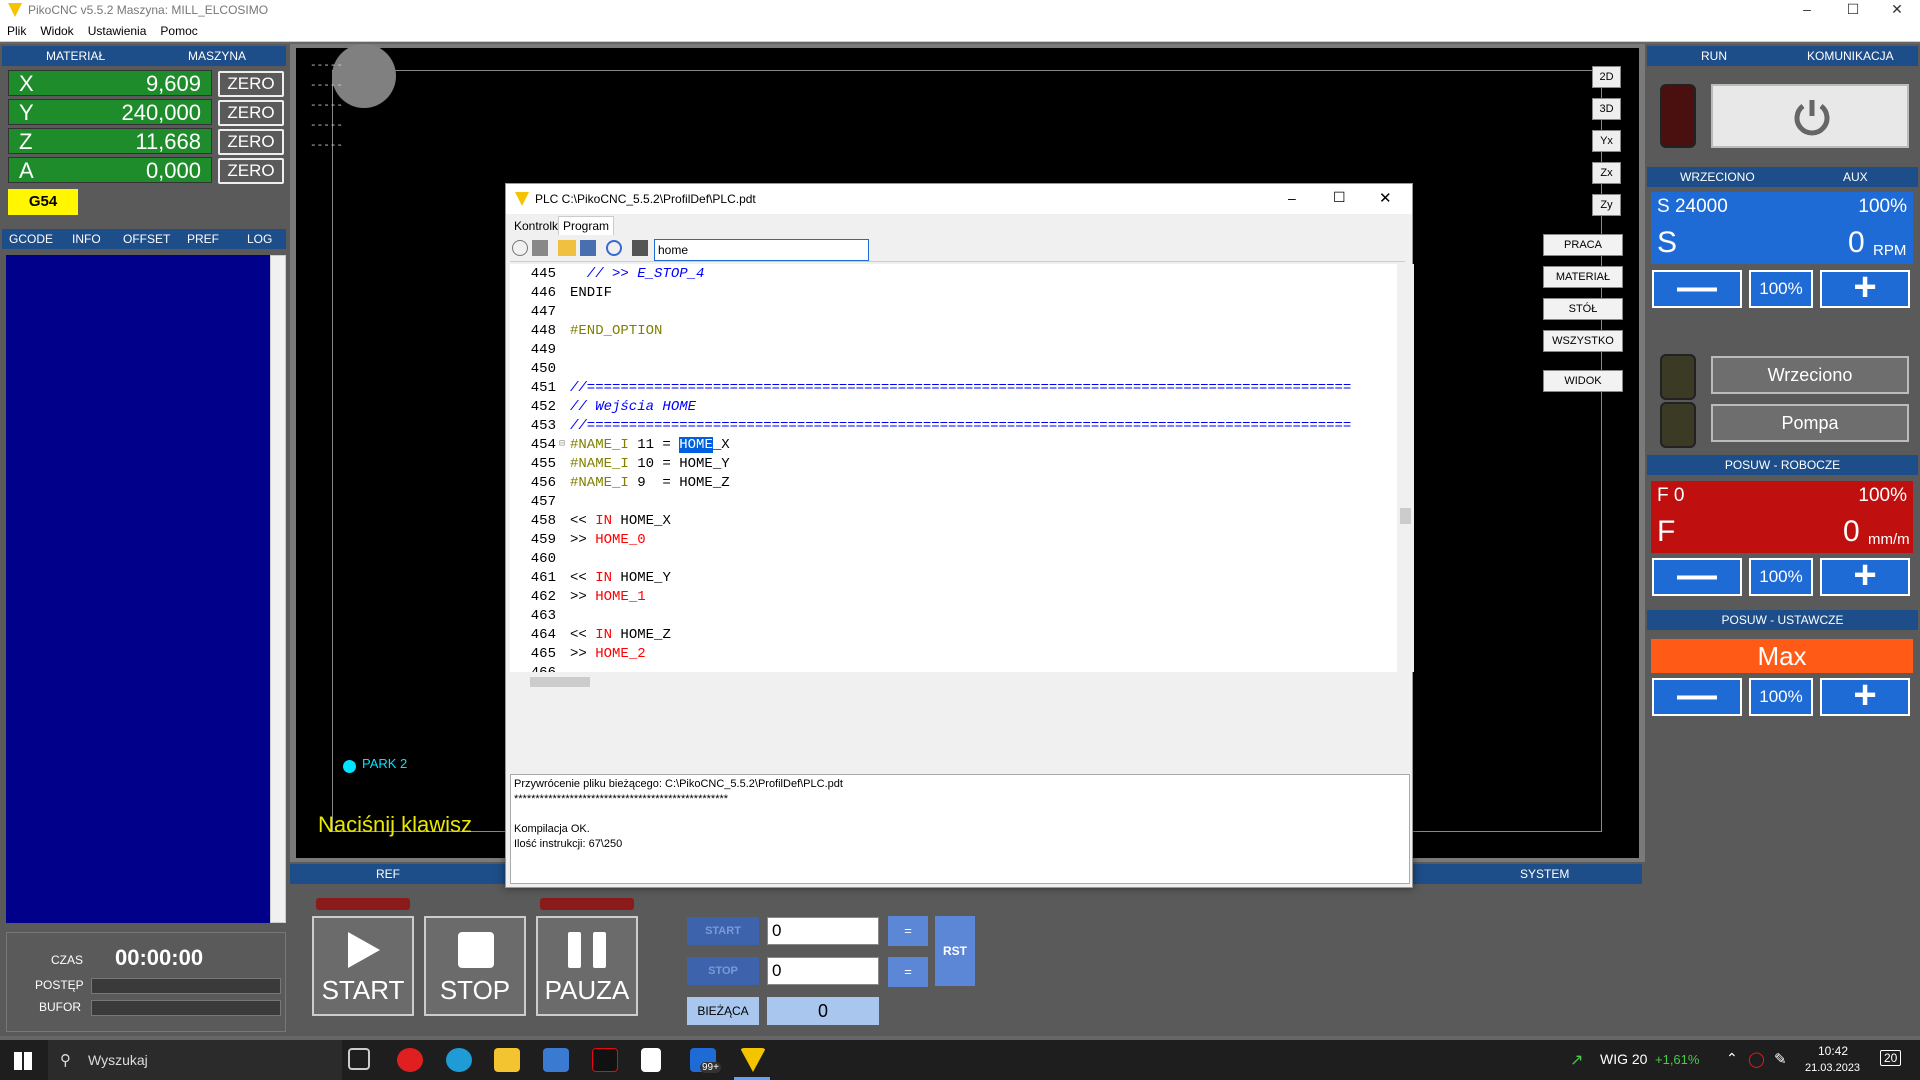 The height and width of the screenshot is (1080, 1920). What do you see at coordinates (614, 248) in the screenshot?
I see `settings-icon` at bounding box center [614, 248].